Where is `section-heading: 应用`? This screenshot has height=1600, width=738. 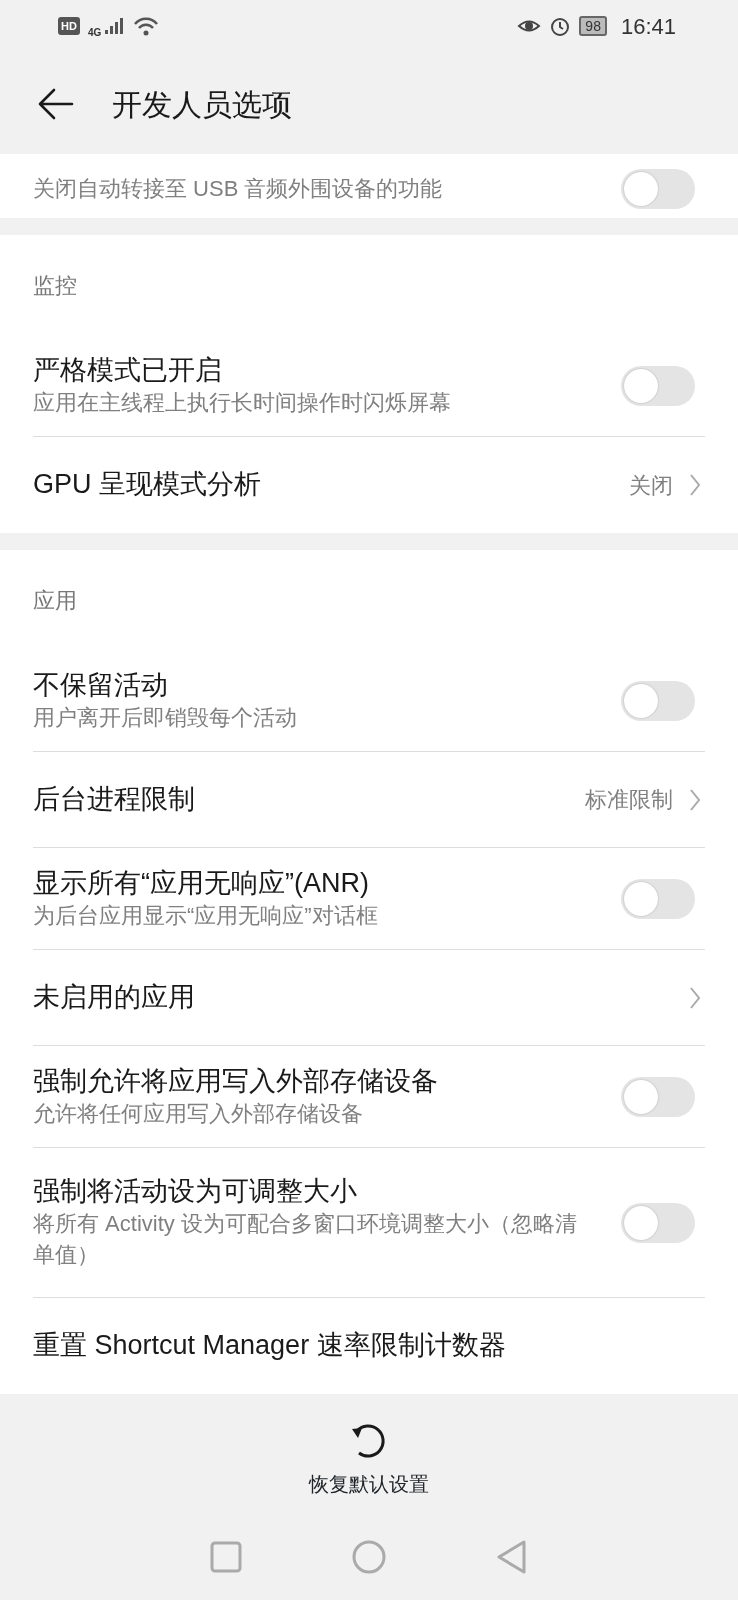
section-heading: 应用 is located at coordinates (55, 600).